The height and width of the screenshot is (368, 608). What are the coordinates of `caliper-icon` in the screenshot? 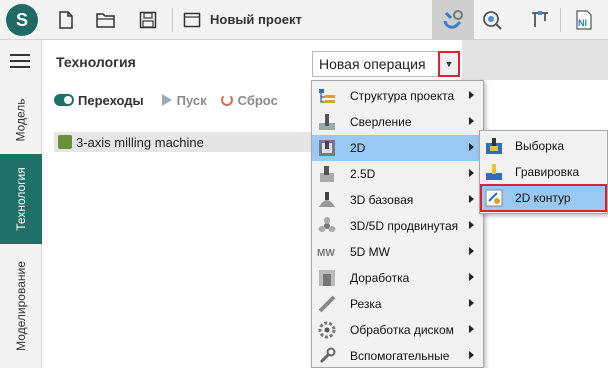 It's located at (540, 19).